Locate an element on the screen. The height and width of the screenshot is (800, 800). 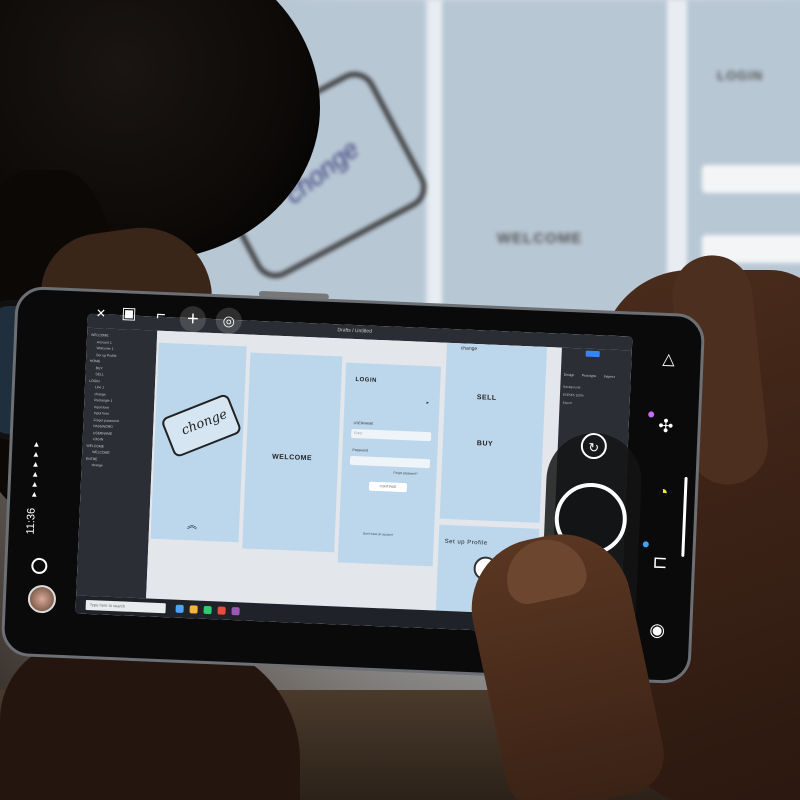
taskbar-search: Type here to search is located at coordinates (125, 606).